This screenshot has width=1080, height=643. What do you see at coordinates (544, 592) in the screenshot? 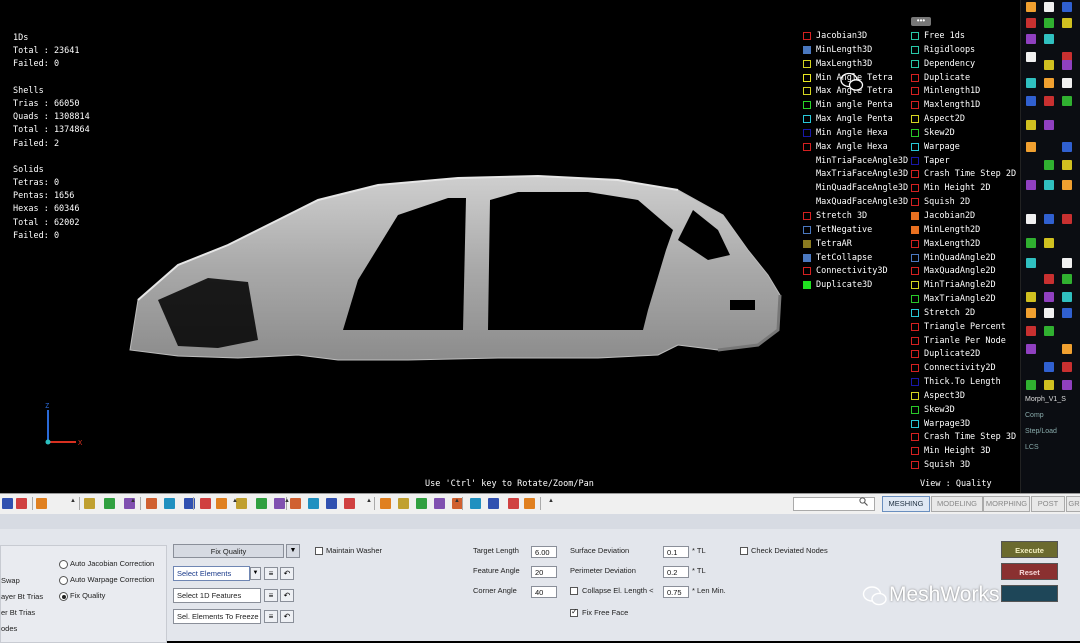
I see `corner-angle-input: 40` at bounding box center [544, 592].